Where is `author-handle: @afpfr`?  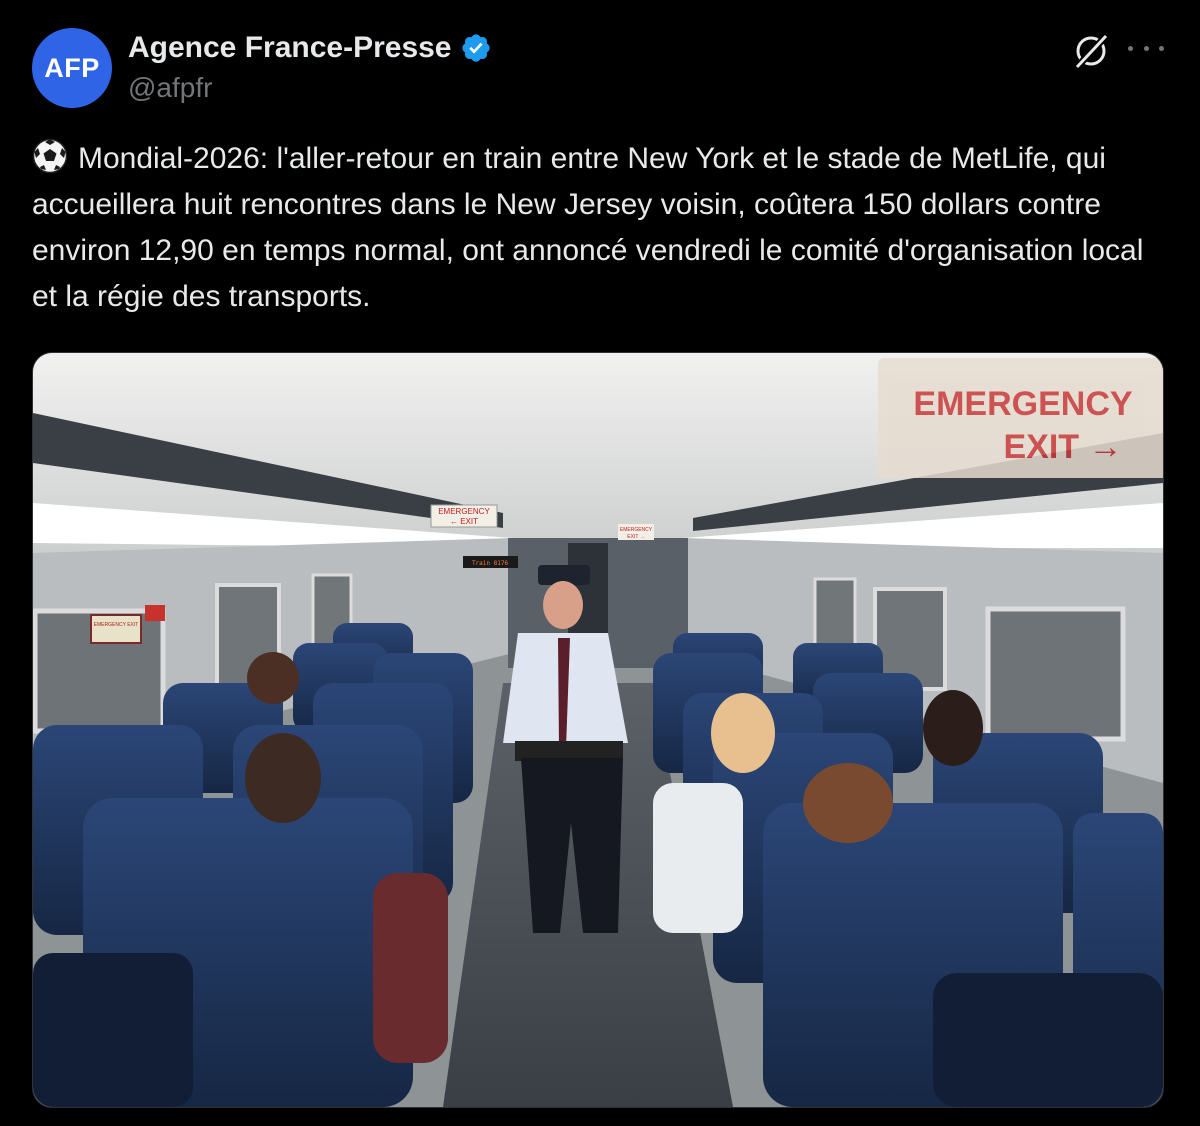 author-handle: @afpfr is located at coordinates (170, 88).